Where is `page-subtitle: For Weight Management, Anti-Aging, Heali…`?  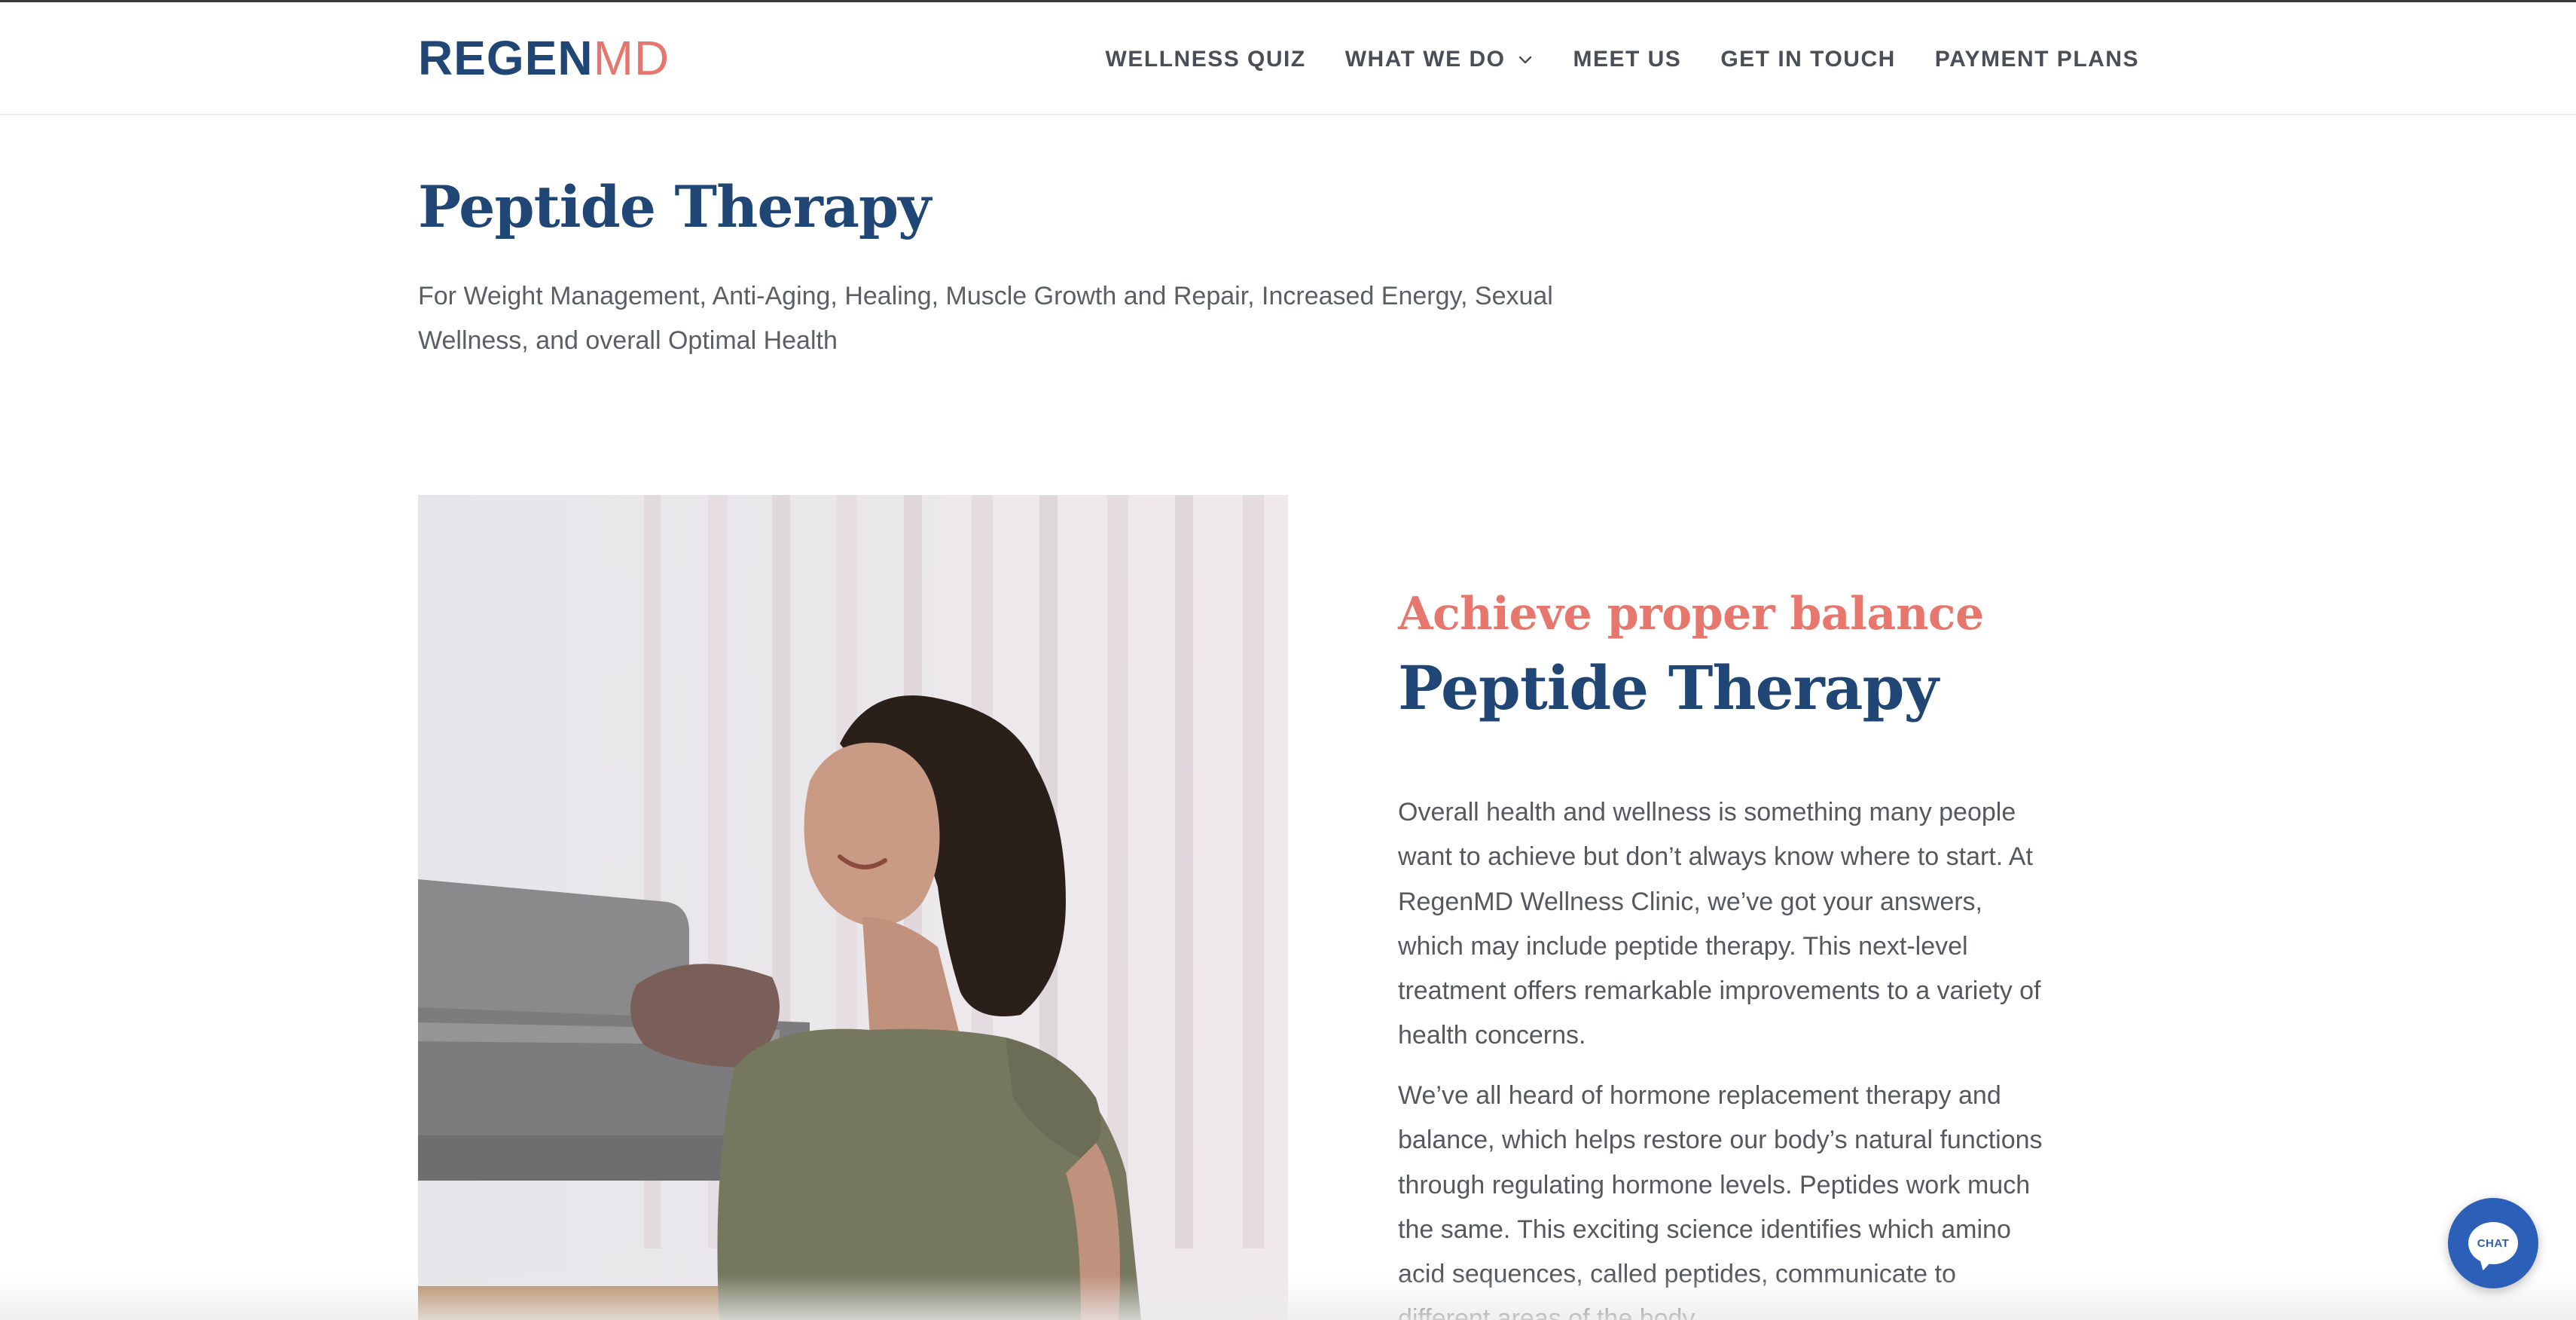 page-subtitle: For Weight Management, Anti-Aging, Heali… is located at coordinates (986, 318).